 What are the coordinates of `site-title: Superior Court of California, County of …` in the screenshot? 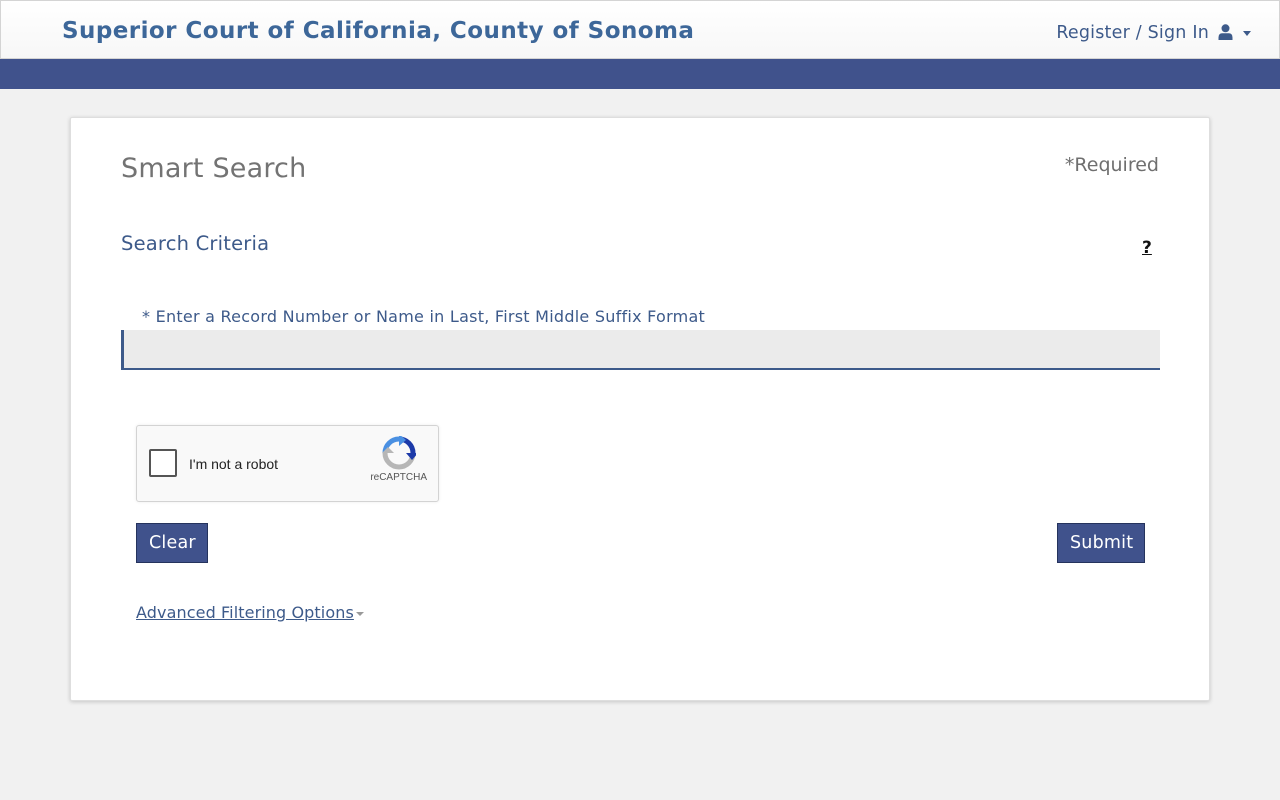 It's located at (378, 31).